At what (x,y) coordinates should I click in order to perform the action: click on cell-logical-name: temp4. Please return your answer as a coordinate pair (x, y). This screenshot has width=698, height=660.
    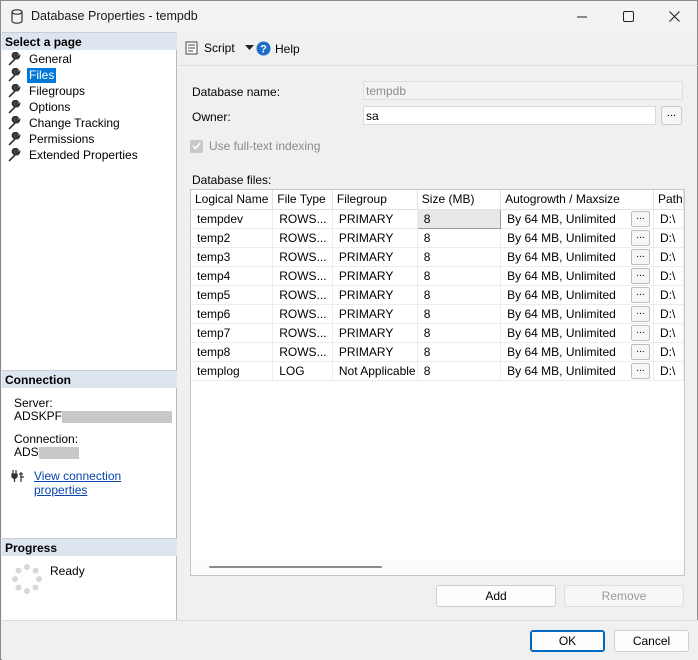
    Looking at the image, I should click on (232, 276).